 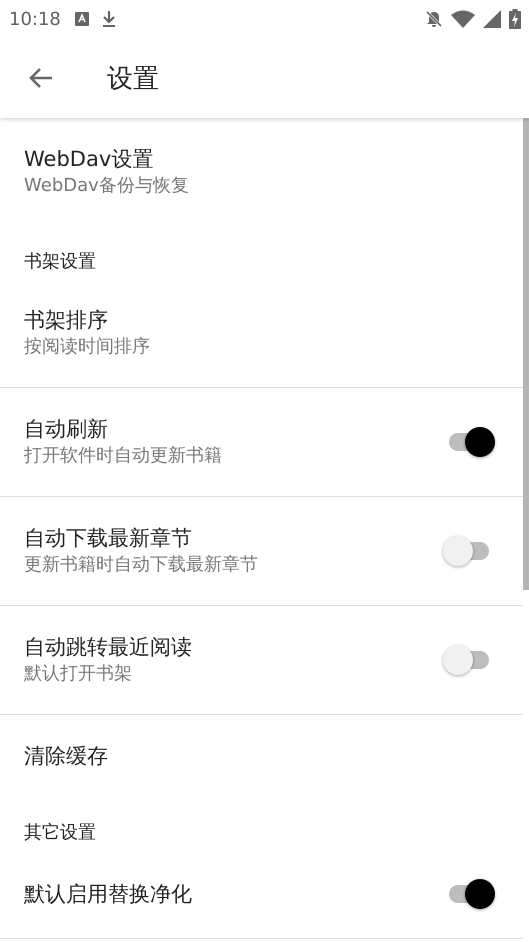 I want to click on item-title: 自动下载最新章节, so click(x=108, y=538).